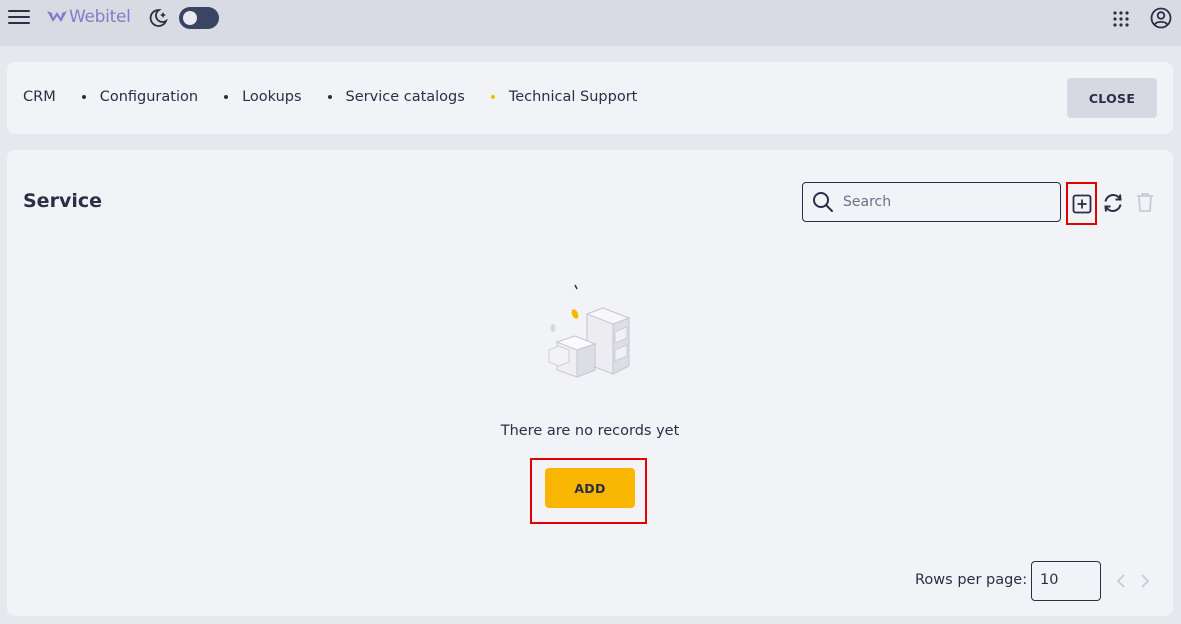 This screenshot has width=1181, height=624. What do you see at coordinates (1113, 203) in the screenshot?
I see `refresh-icon` at bounding box center [1113, 203].